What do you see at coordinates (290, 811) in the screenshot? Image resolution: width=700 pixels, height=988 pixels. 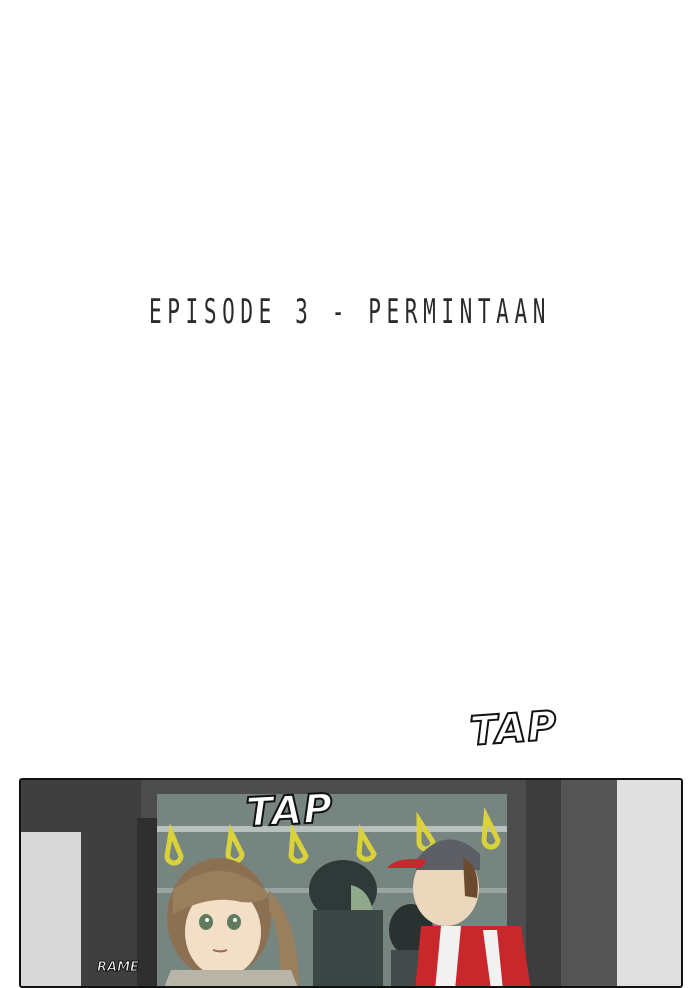 I see `sfx-tap-panel: TAP` at bounding box center [290, 811].